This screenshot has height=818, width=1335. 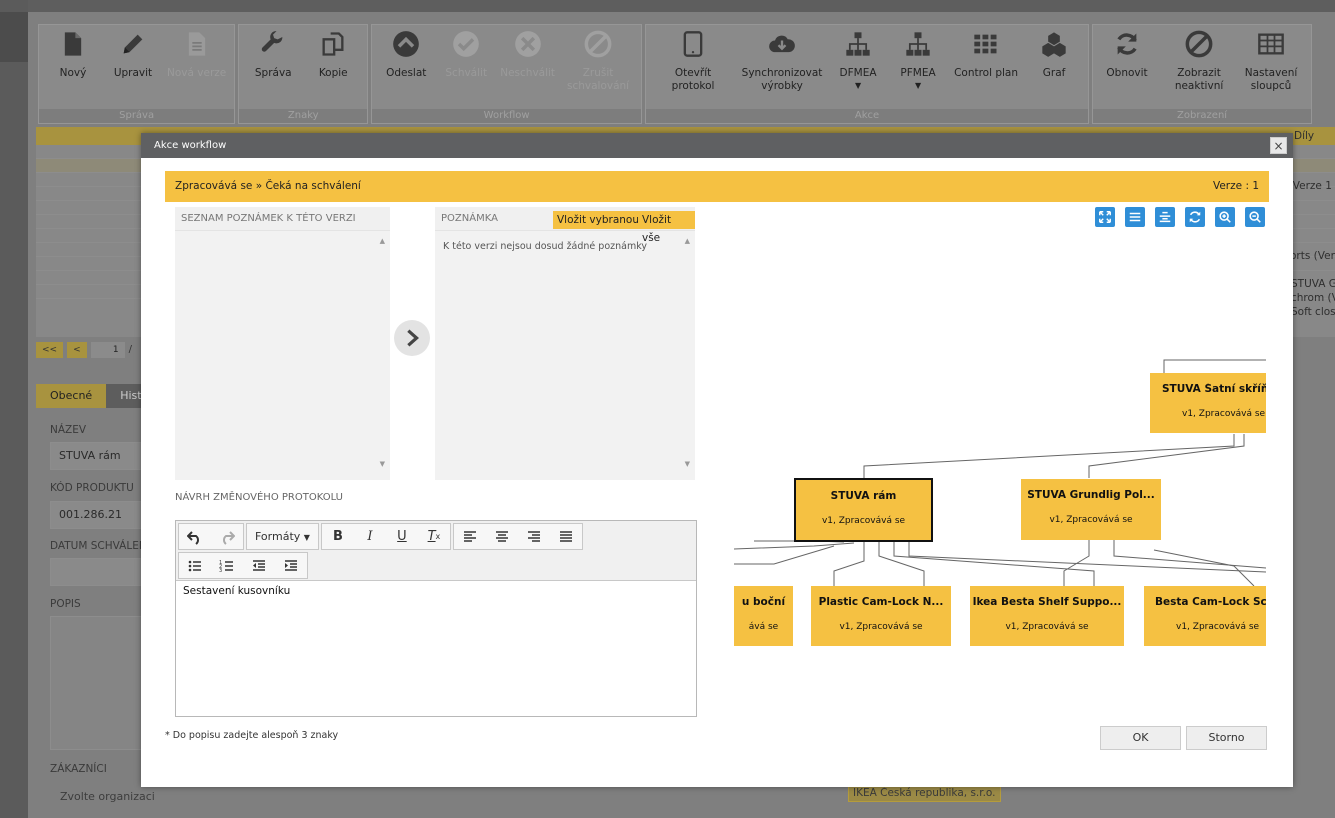 What do you see at coordinates (107, 796) in the screenshot?
I see `organization-select: Zvolte organizaci` at bounding box center [107, 796].